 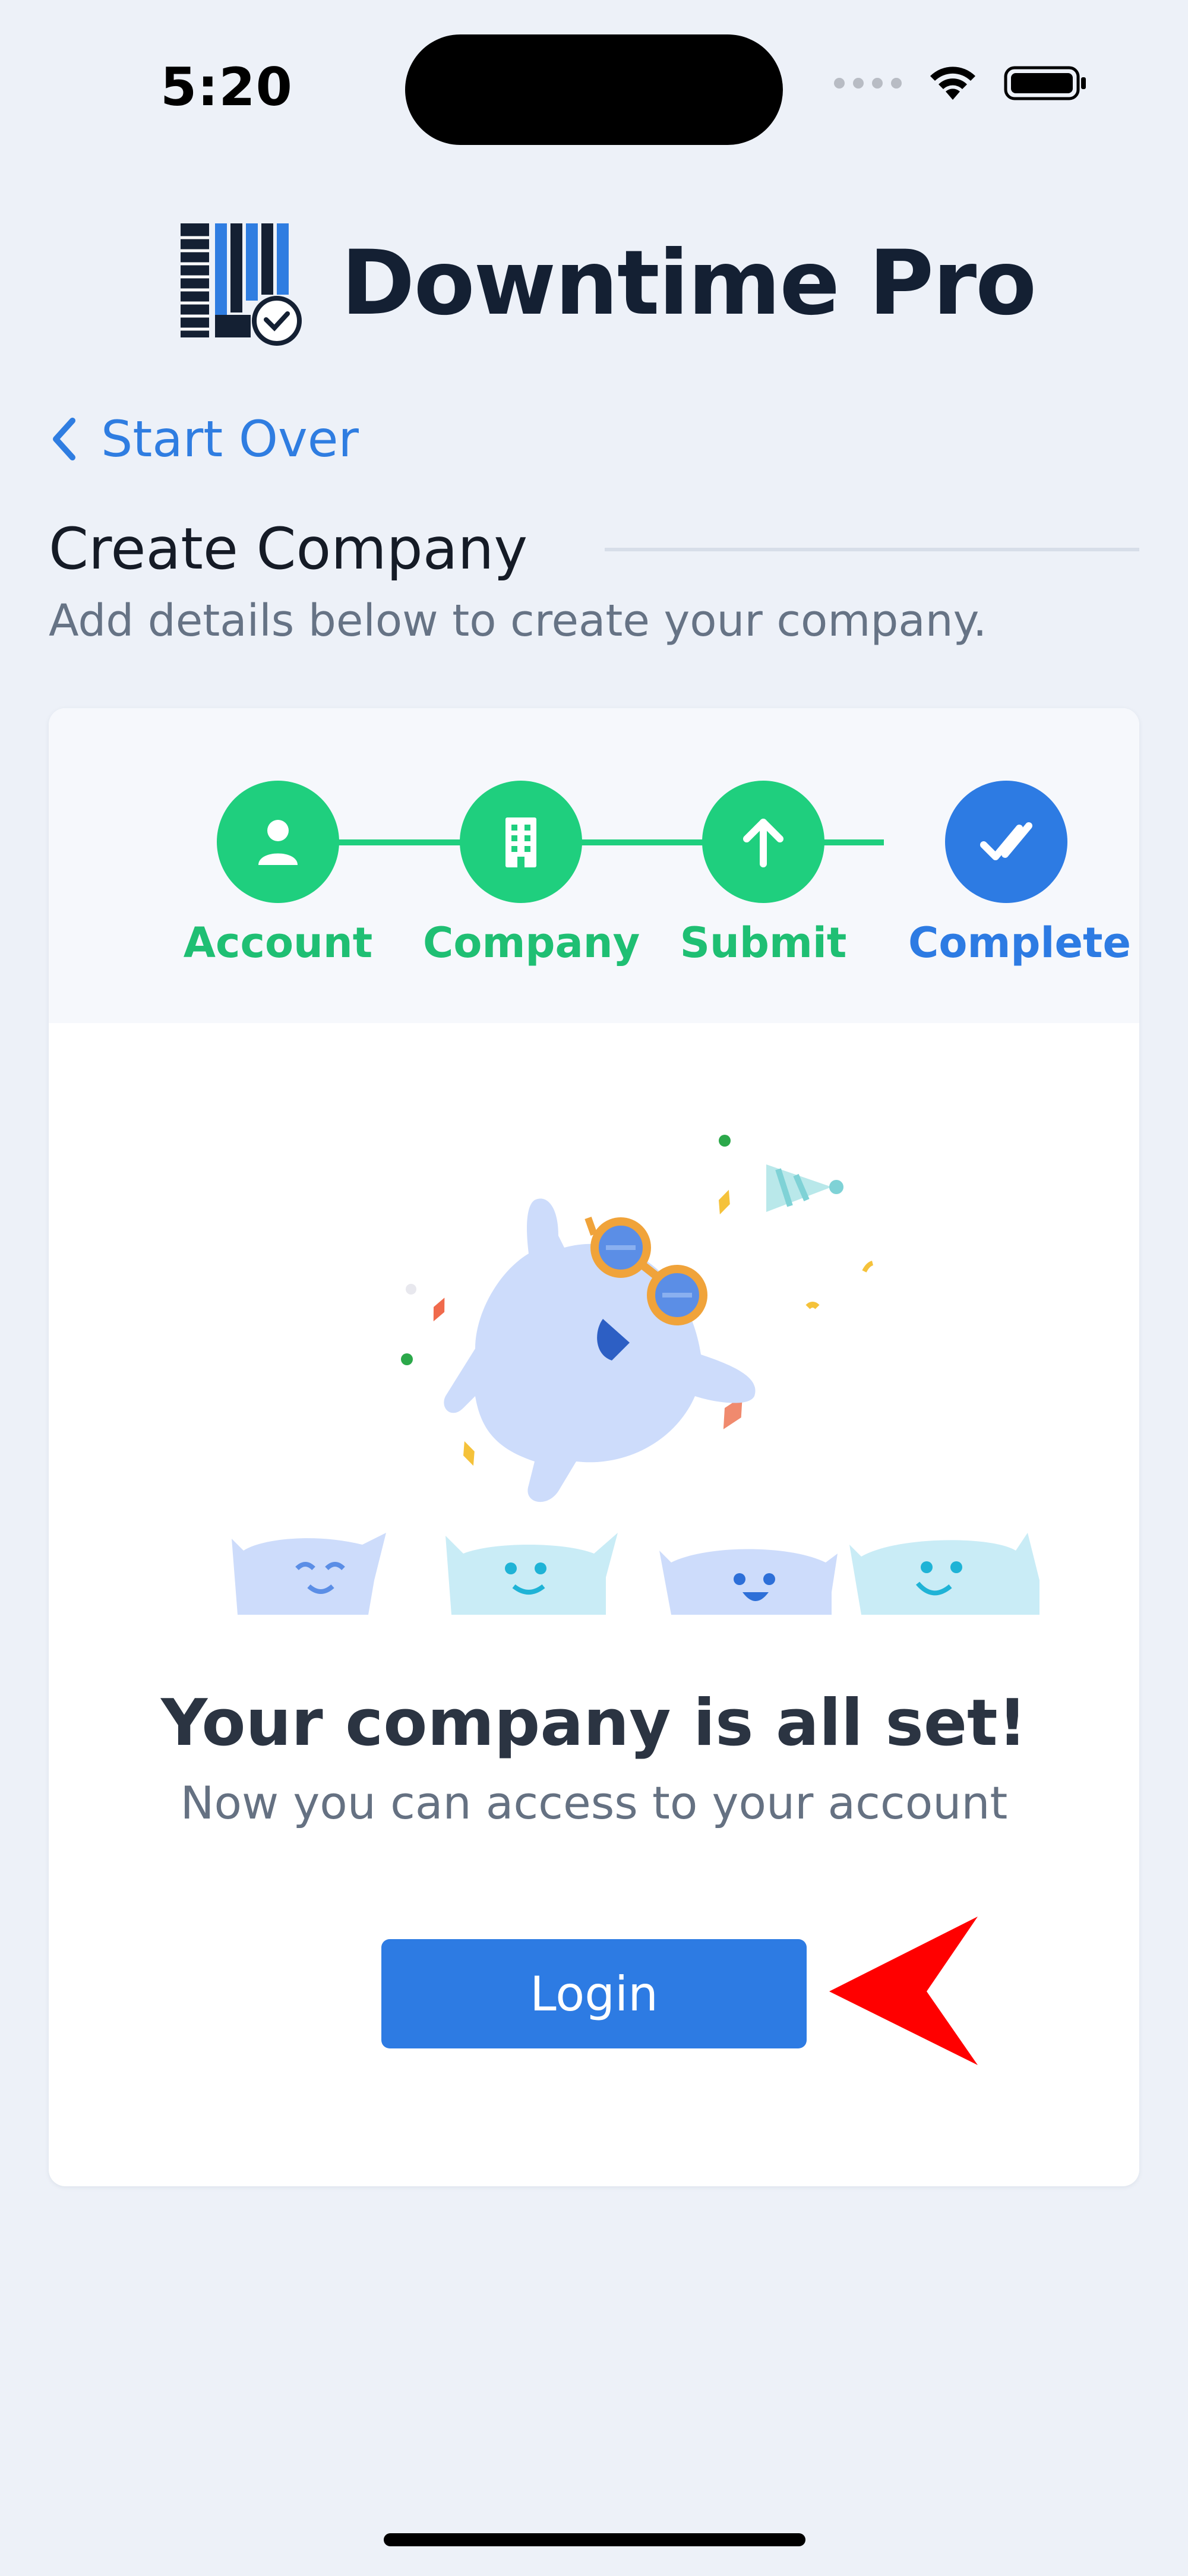 What do you see at coordinates (531, 942) in the screenshot?
I see `step-label: Company` at bounding box center [531, 942].